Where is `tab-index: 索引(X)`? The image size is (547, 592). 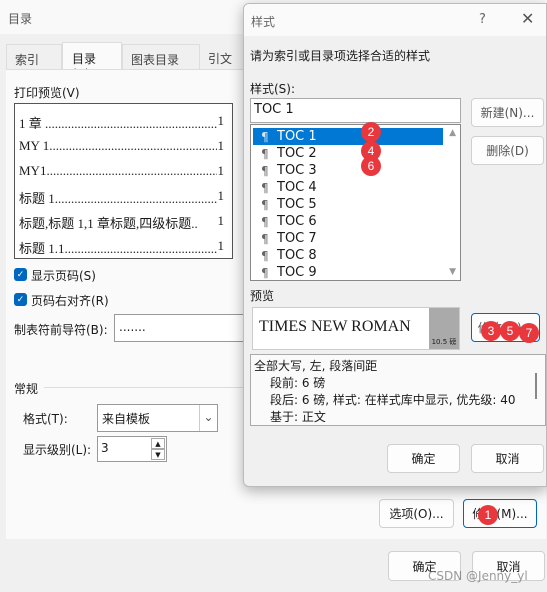
tab-index: 索引(X) is located at coordinates (34, 63).